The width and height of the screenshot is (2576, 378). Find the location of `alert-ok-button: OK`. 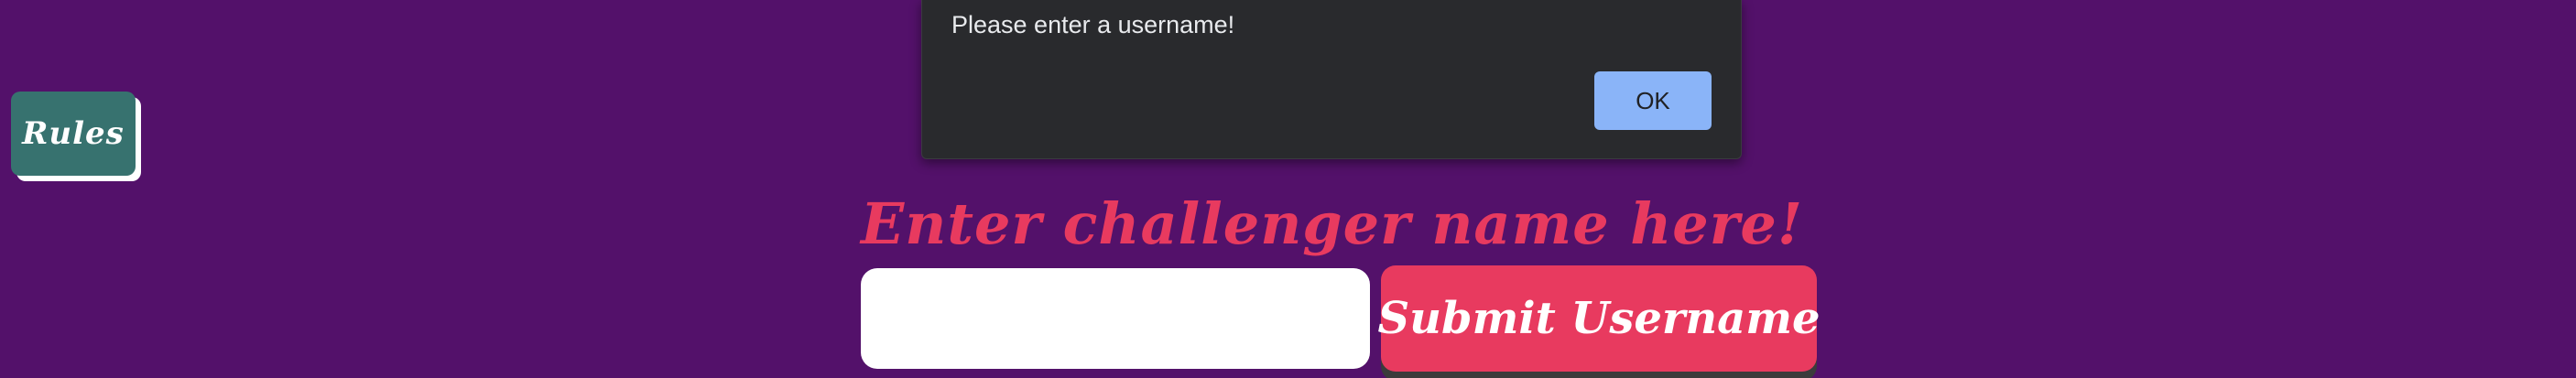

alert-ok-button: OK is located at coordinates (1653, 100).